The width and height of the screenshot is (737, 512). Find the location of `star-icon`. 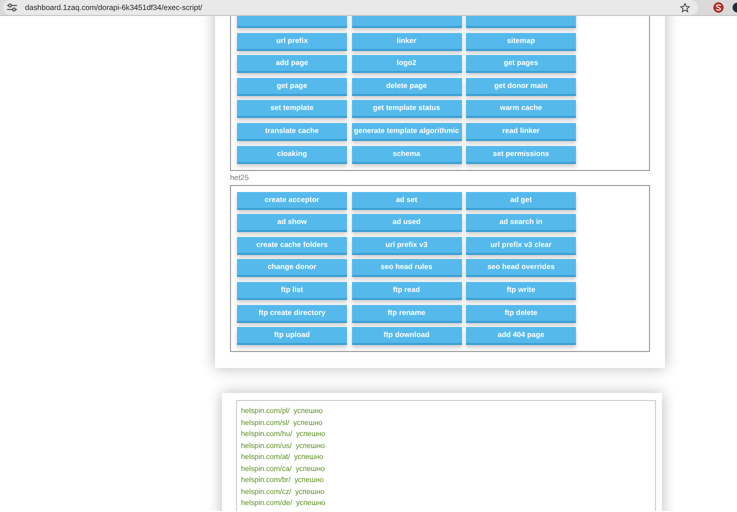

star-icon is located at coordinates (685, 7).